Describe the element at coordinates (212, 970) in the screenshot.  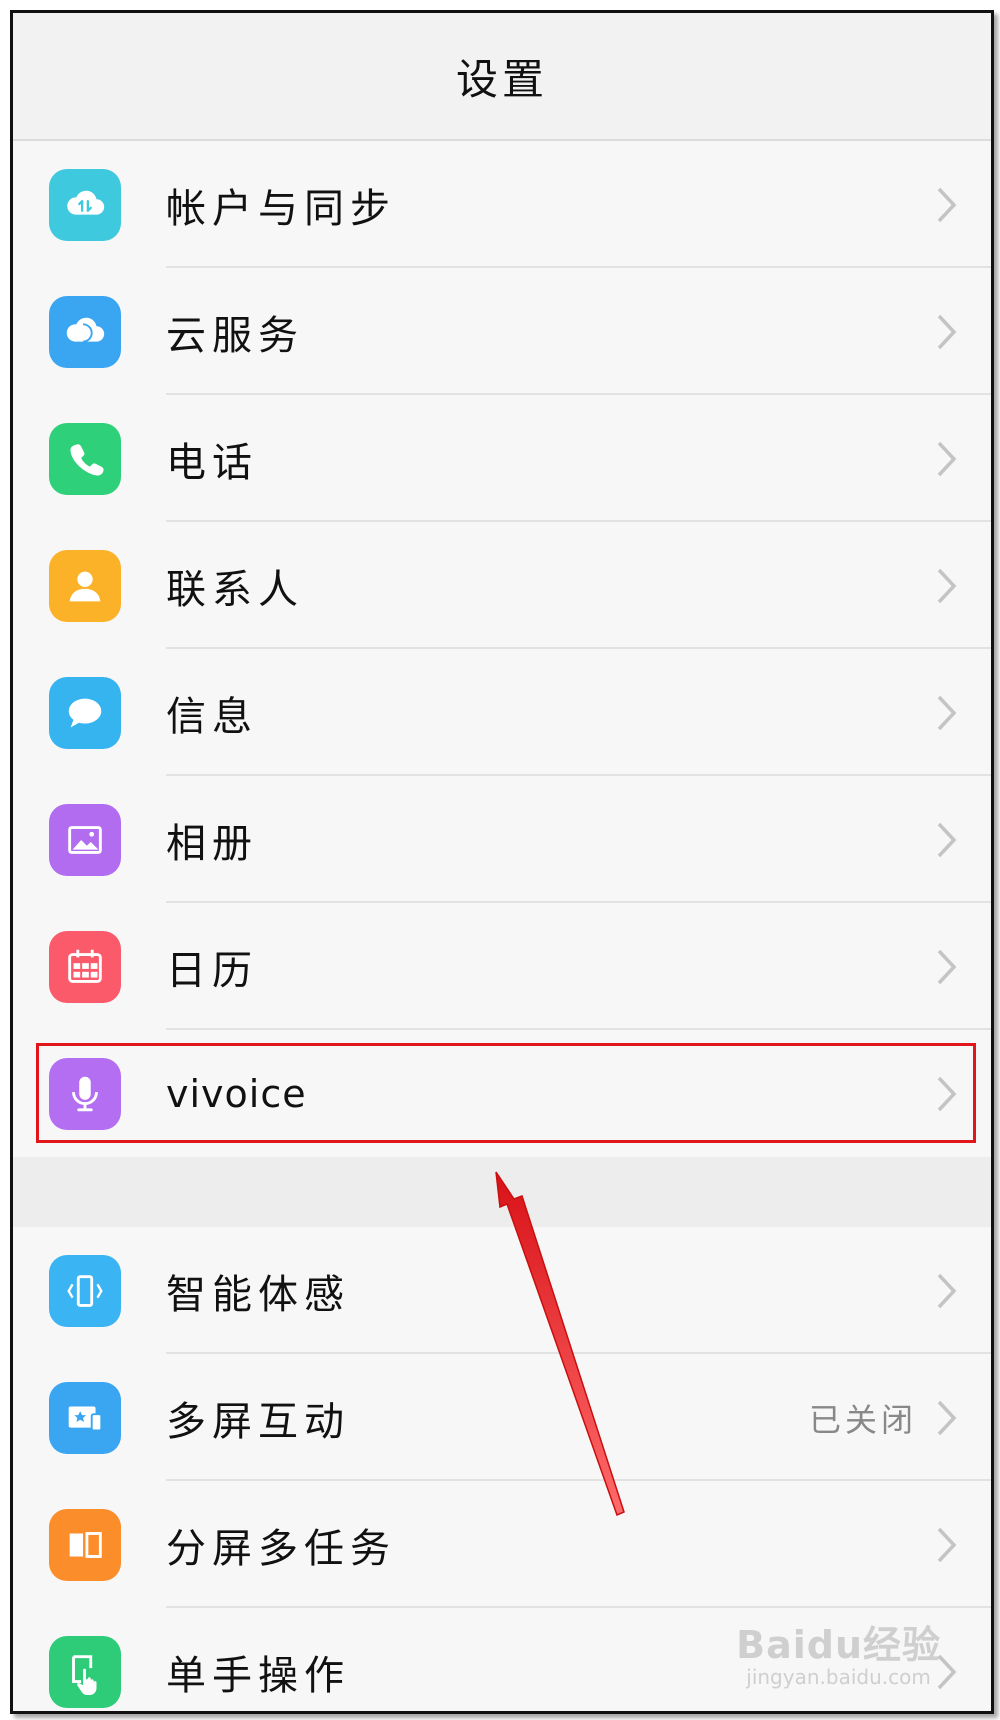
I see `settings-item-label: 日历` at that location.